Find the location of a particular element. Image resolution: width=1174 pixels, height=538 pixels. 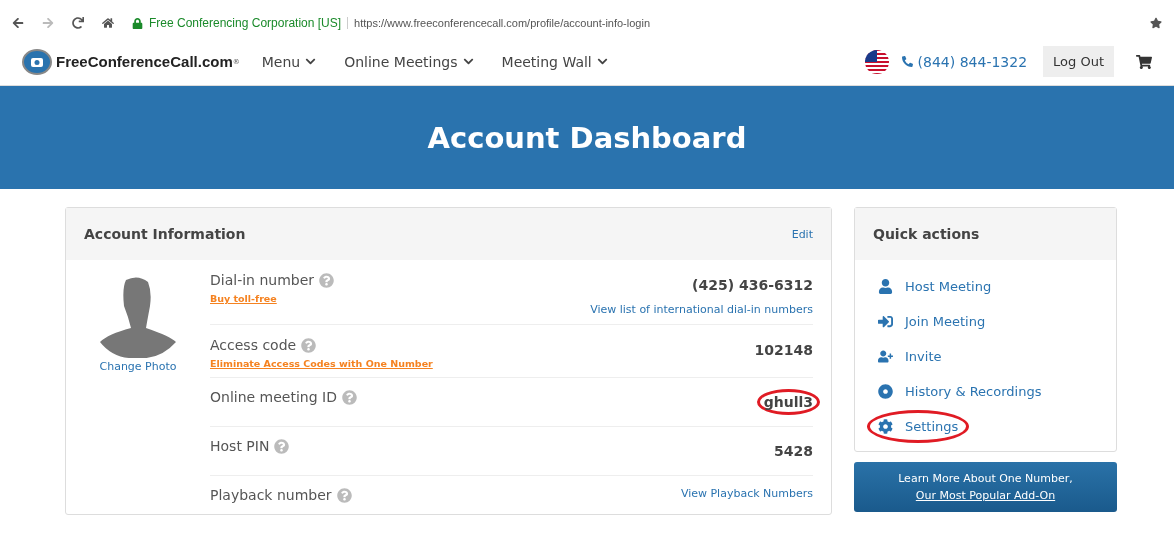

phone-link: (844) 844-1322 is located at coordinates (964, 61).